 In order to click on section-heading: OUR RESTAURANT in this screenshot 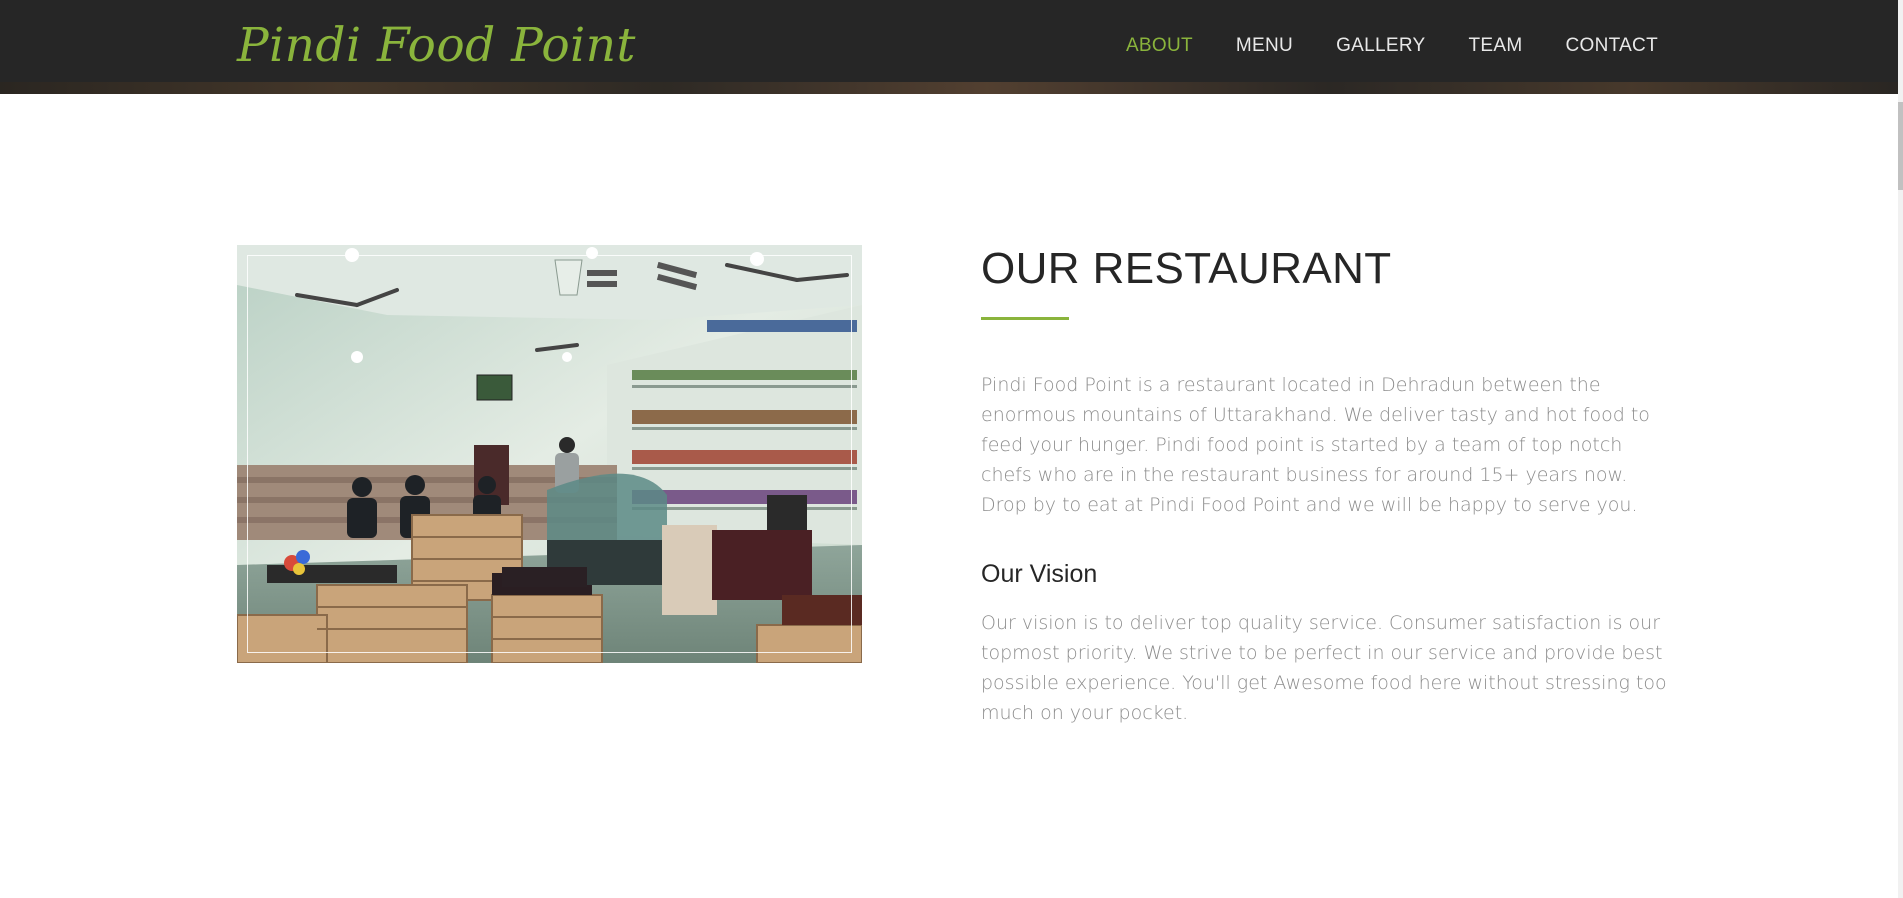, I will do `click(1186, 268)`.